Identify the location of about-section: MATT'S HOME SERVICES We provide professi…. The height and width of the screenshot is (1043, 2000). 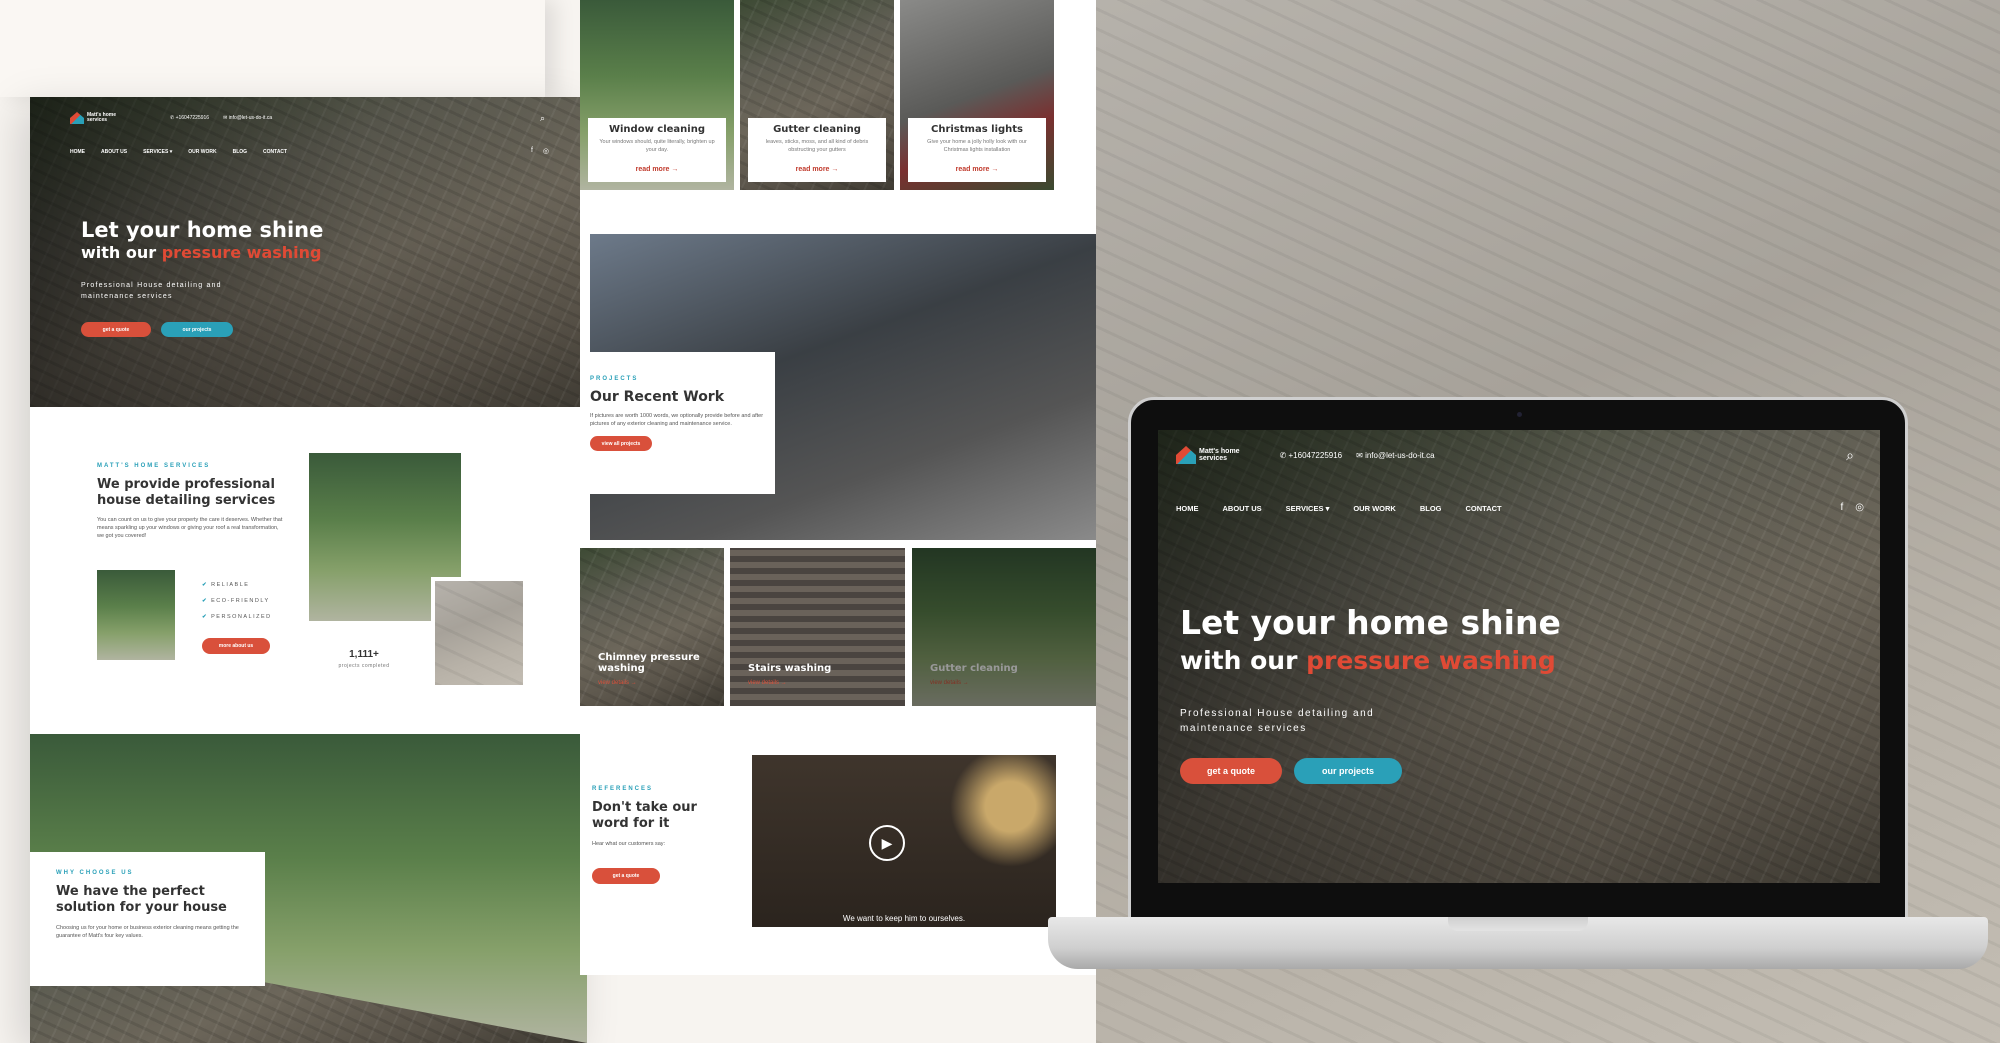
(192, 501).